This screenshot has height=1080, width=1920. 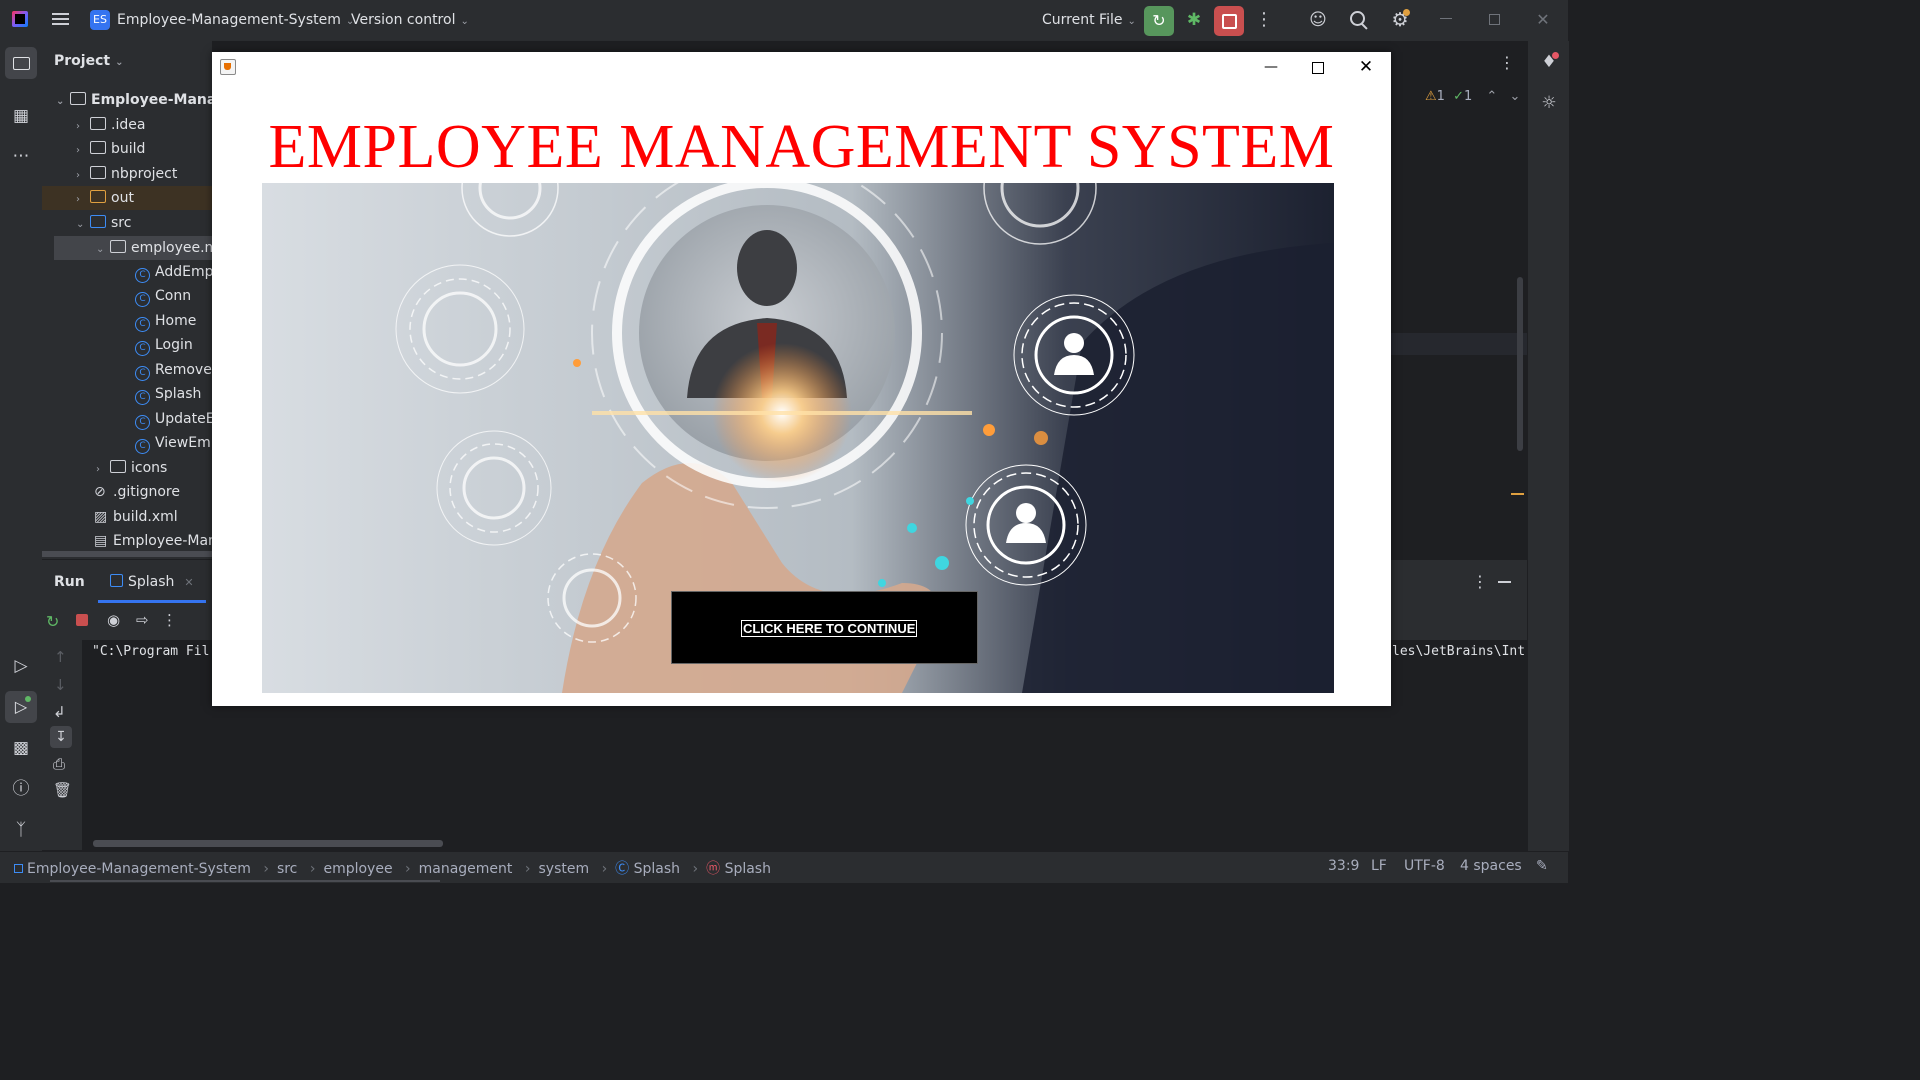 I want to click on inspection-widget: ⚠1 ✓1 ⌃ ⌄, so click(x=1472, y=96).